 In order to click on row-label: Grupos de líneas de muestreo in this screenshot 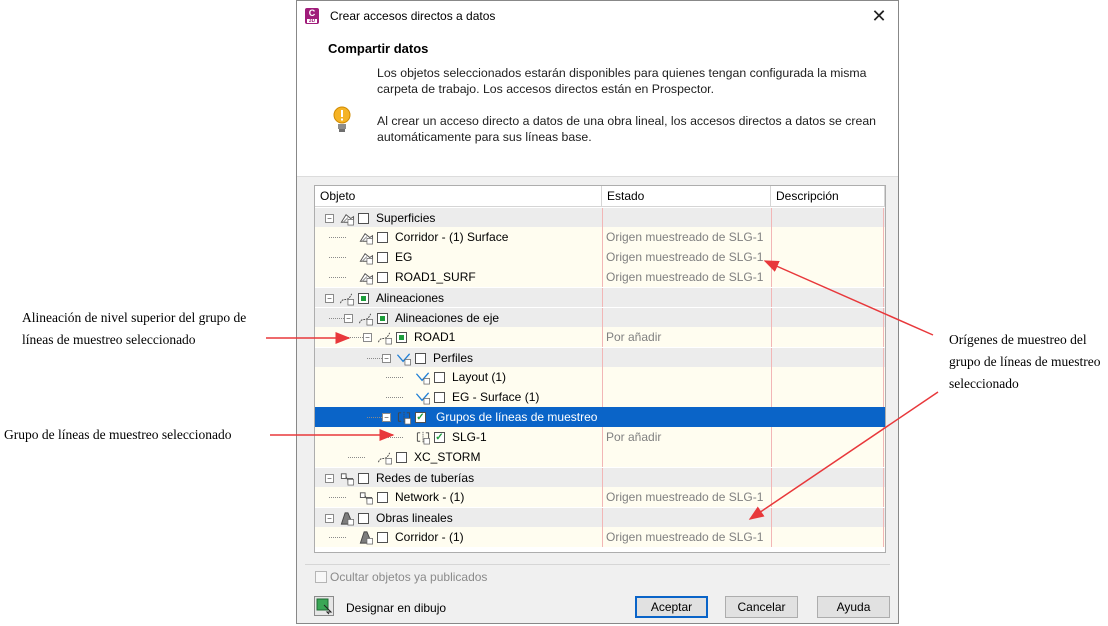, I will do `click(517, 417)`.